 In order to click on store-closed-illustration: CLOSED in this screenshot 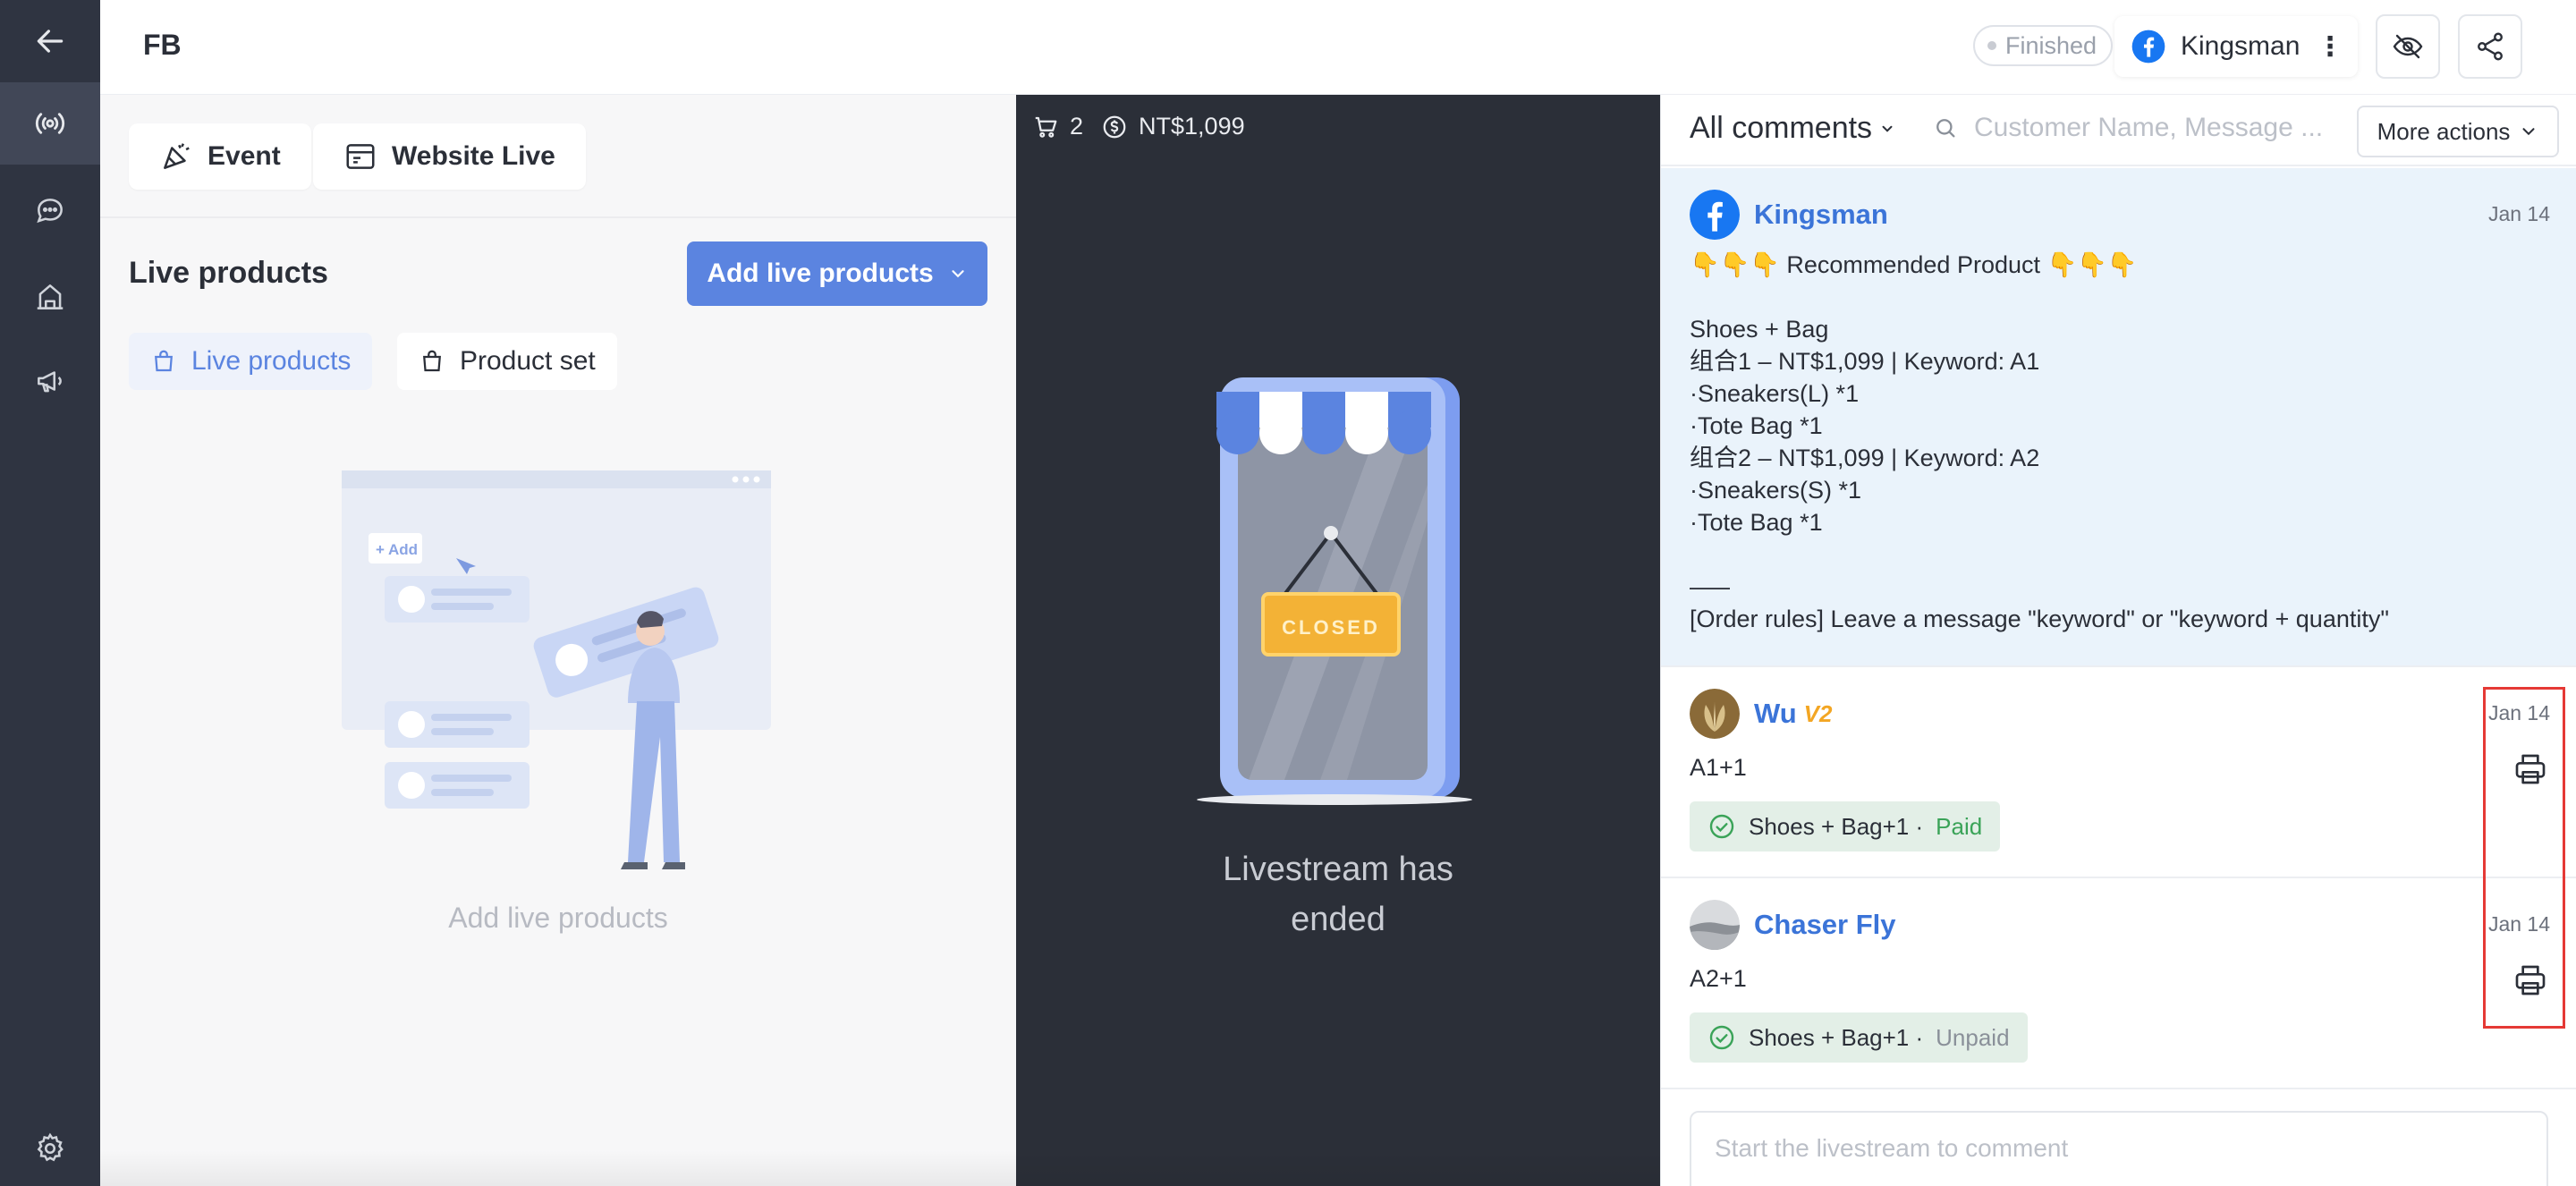, I will do `click(1334, 591)`.